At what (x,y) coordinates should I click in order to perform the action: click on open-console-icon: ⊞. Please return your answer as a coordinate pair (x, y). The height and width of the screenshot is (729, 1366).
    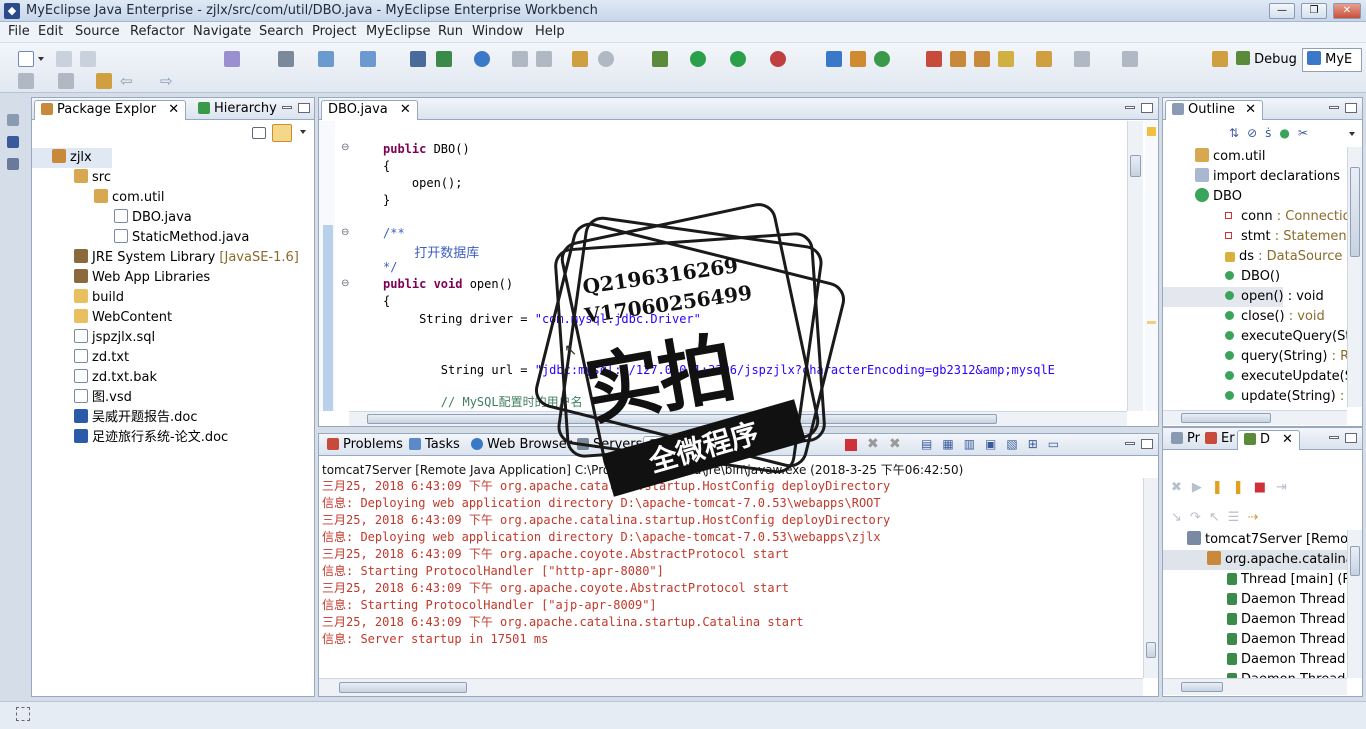
    Looking at the image, I should click on (1038, 444).